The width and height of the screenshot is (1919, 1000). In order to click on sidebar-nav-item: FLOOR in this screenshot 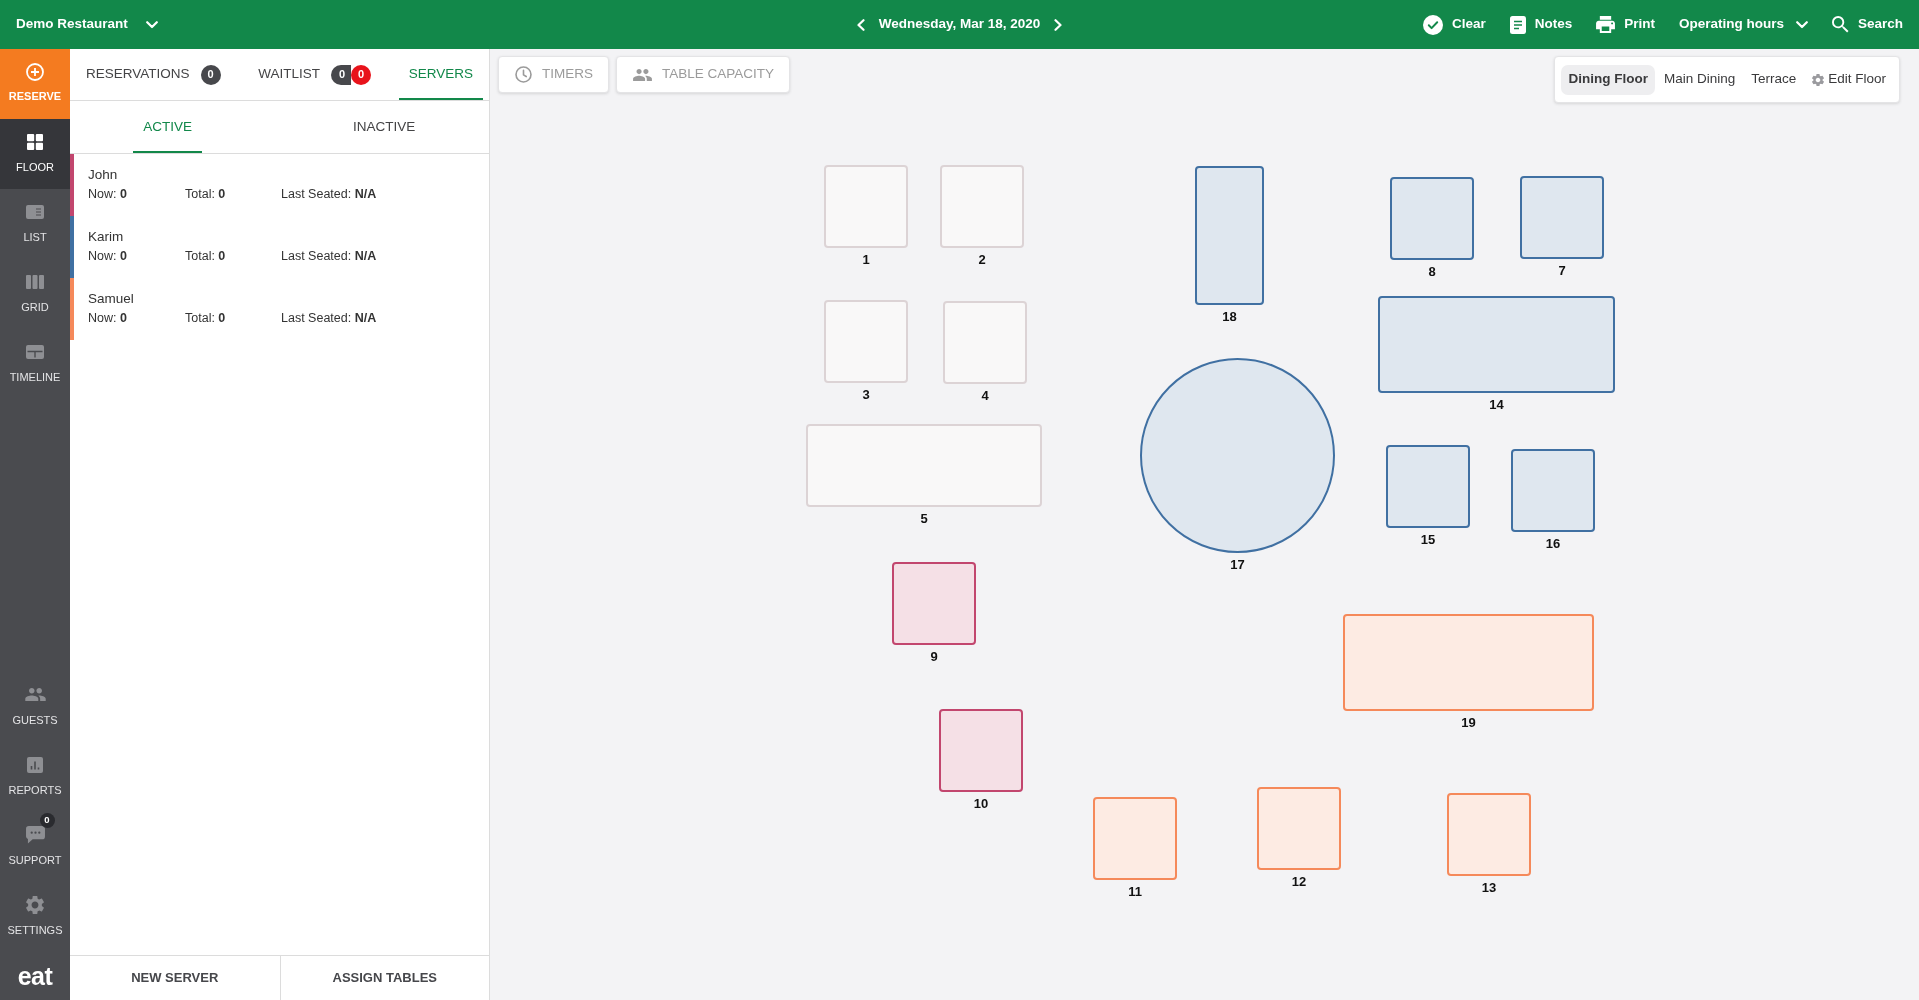, I will do `click(35, 154)`.